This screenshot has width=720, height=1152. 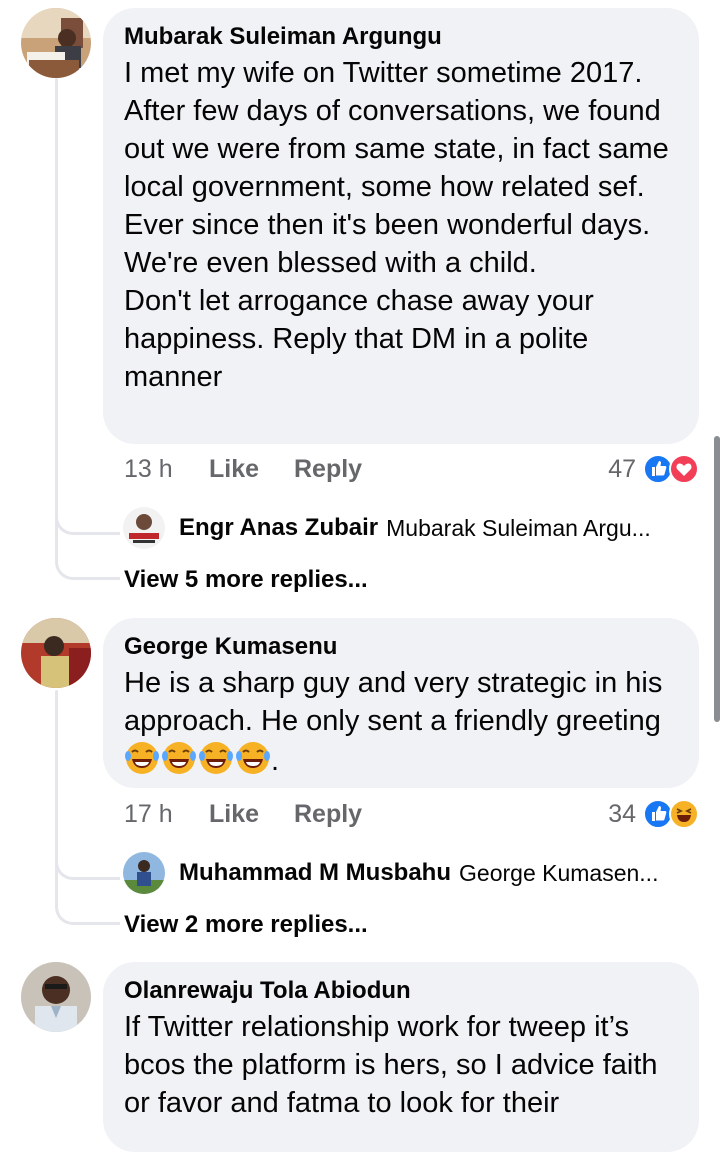 I want to click on comment-actions: 17 h Like Reply 34, so click(x=411, y=814).